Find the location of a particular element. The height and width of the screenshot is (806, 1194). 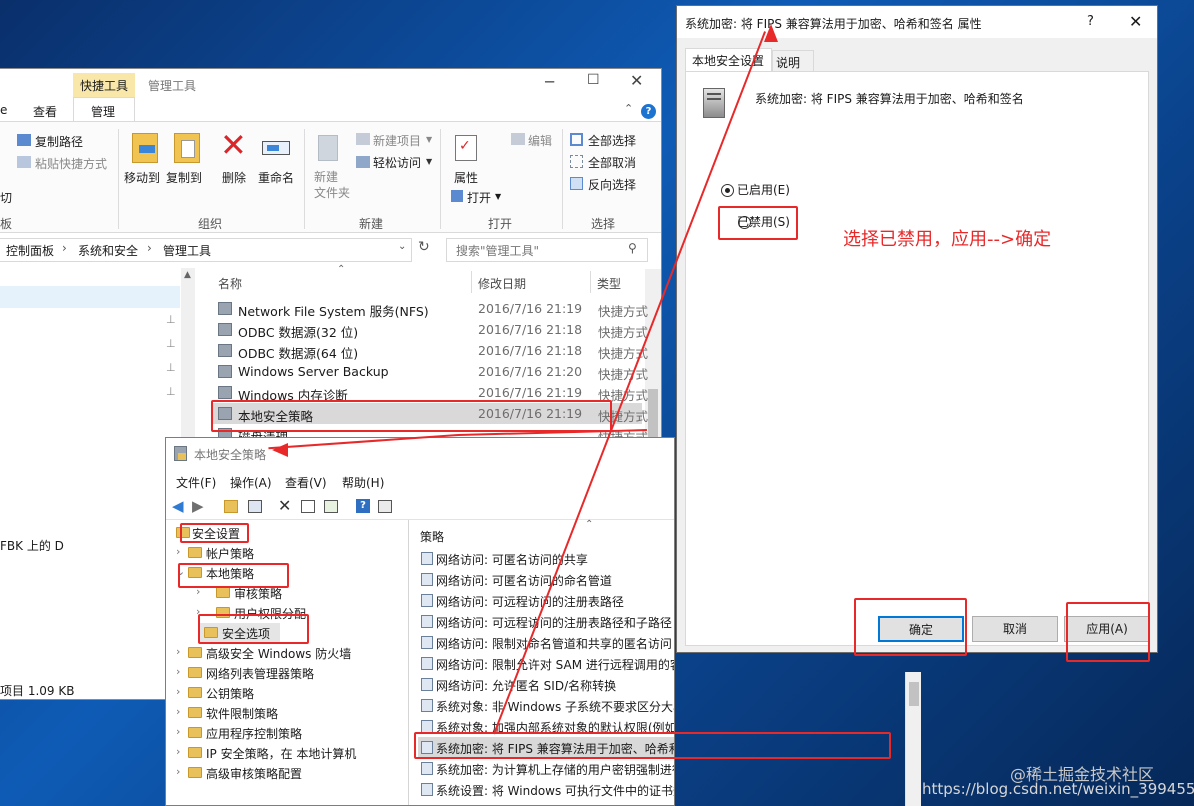

enabled-label: 已启用(E) is located at coordinates (763, 189).